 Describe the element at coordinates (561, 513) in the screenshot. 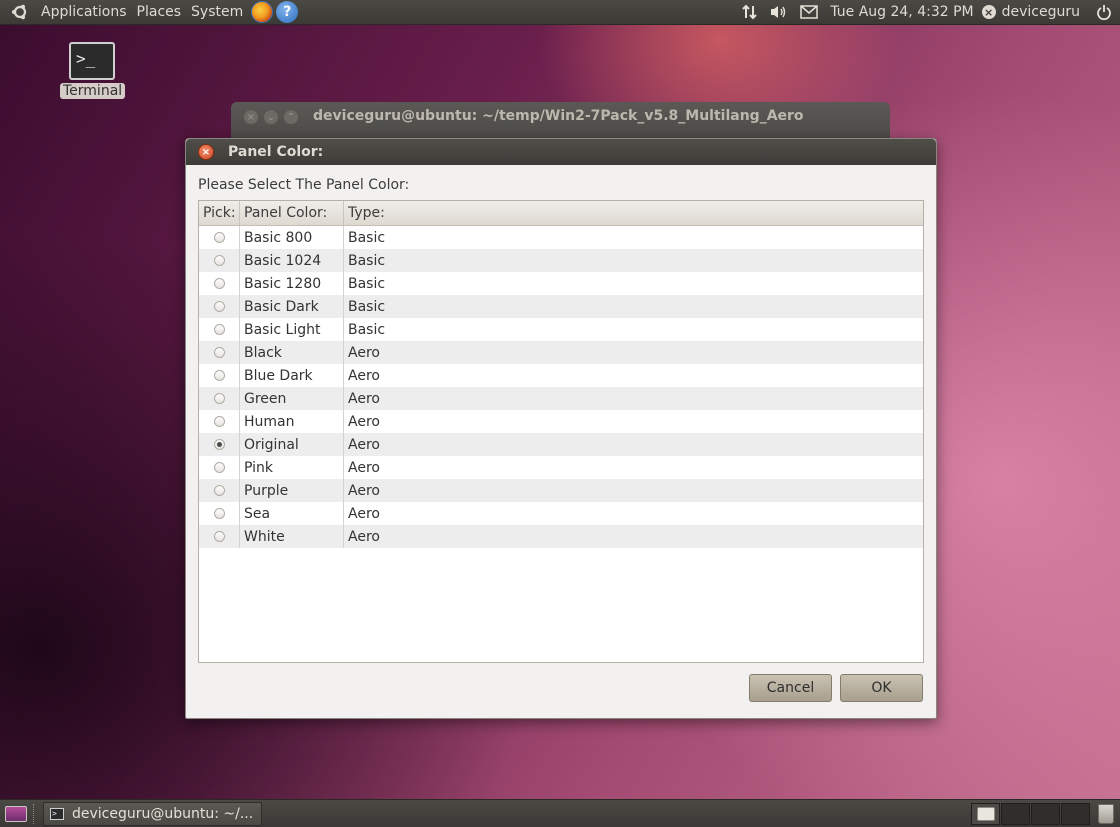

I see `list-row: Sea Aero` at that location.